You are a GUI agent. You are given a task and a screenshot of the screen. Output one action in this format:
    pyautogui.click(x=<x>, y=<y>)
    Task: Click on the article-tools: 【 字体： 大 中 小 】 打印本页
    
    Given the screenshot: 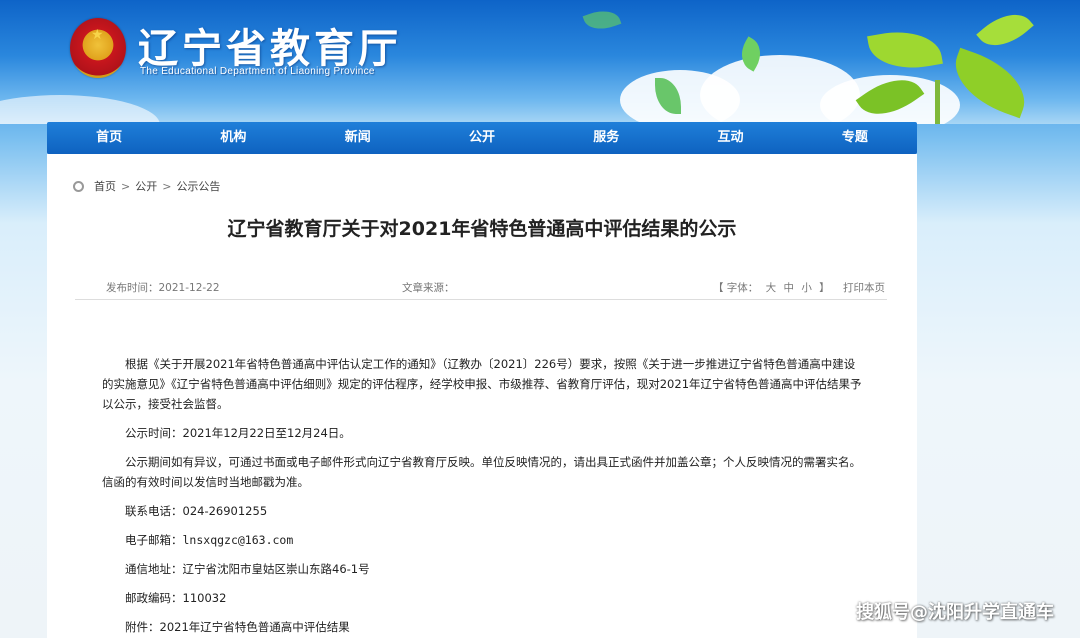 What is the action you would take?
    pyautogui.click(x=797, y=287)
    